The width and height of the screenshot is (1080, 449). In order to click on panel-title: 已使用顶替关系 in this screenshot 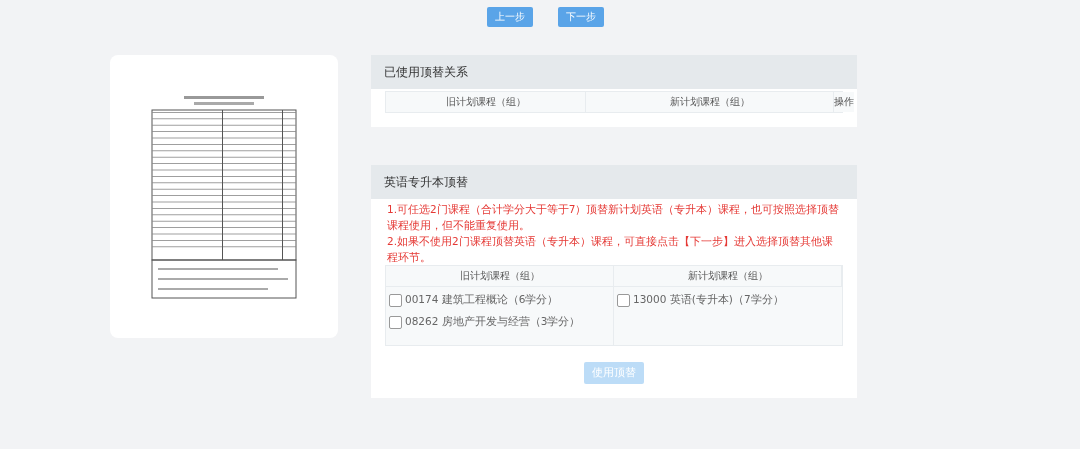, I will do `click(426, 72)`.